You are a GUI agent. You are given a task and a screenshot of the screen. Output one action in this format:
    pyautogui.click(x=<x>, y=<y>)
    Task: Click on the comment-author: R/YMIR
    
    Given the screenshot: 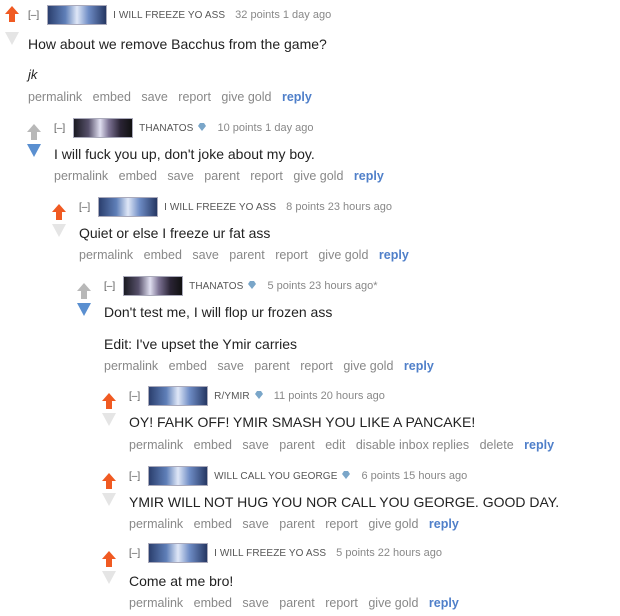 What is the action you would take?
    pyautogui.click(x=232, y=396)
    